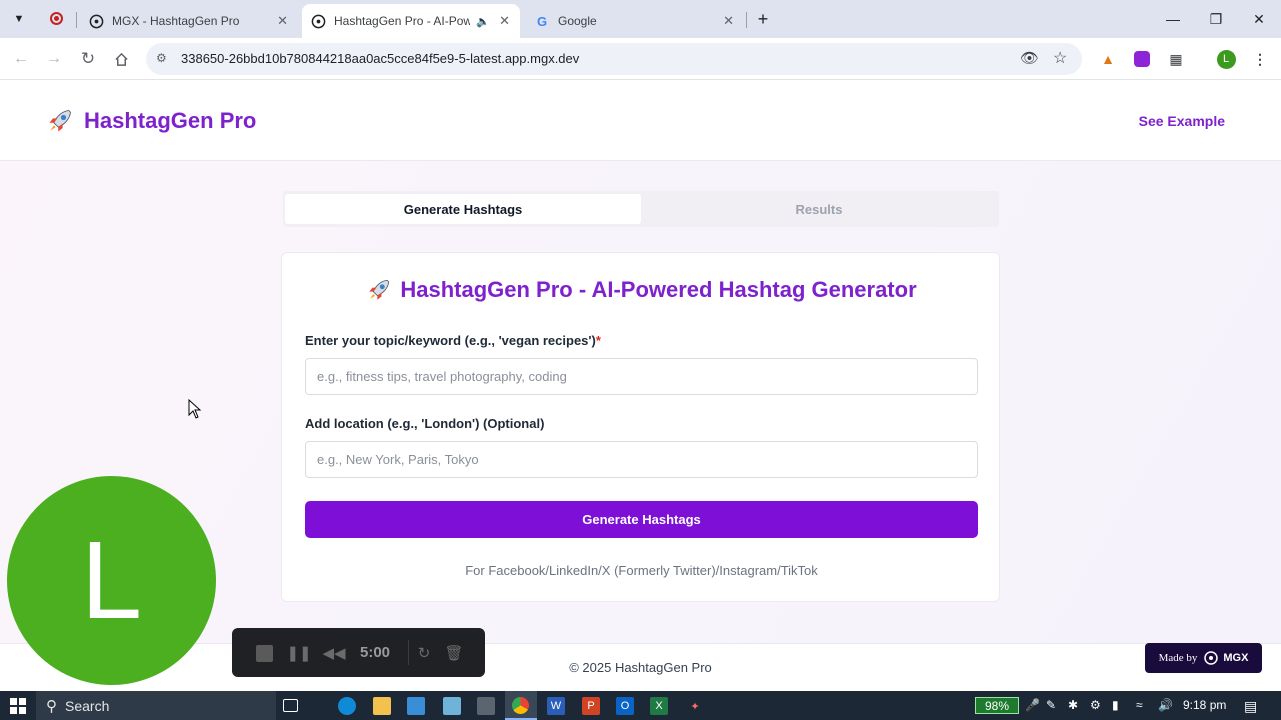 Image resolution: width=1281 pixels, height=720 pixels. I want to click on powerpoint-icon: P, so click(591, 706).